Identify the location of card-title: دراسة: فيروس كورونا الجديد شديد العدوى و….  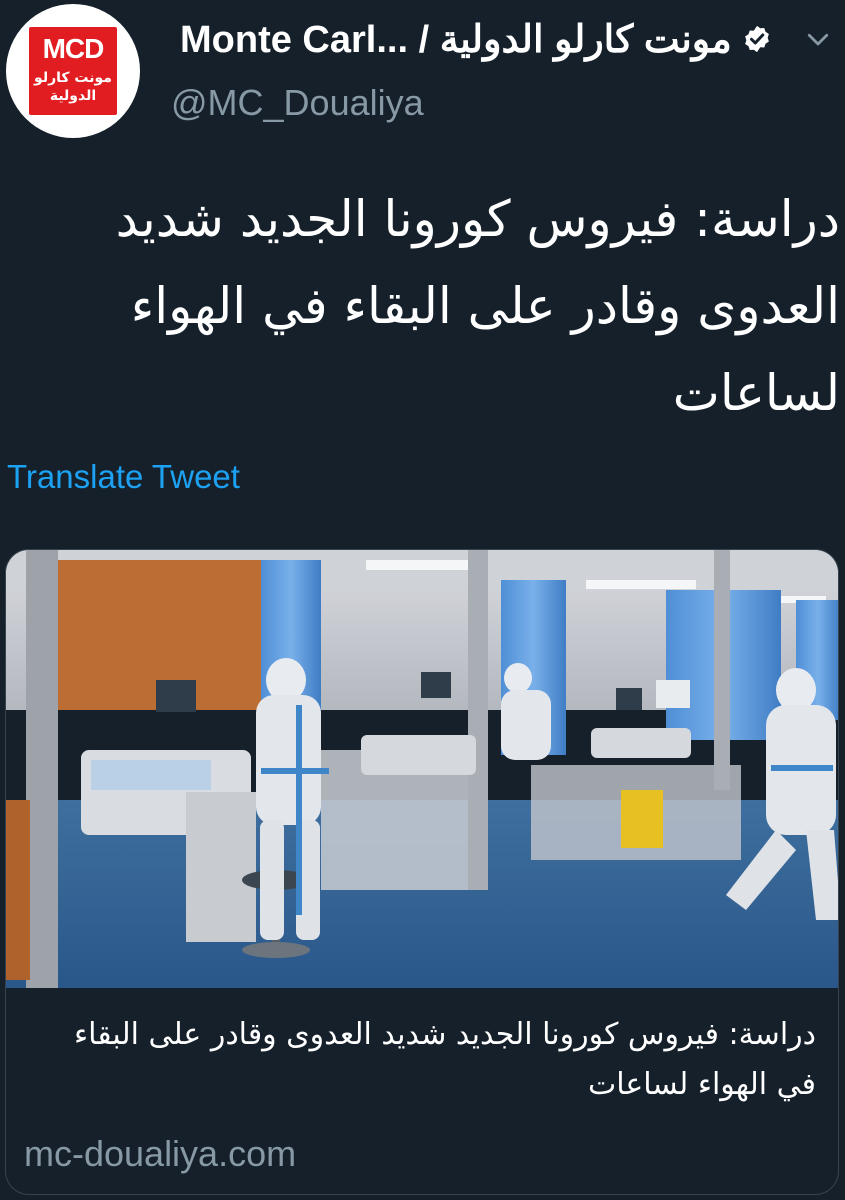
(421, 1060).